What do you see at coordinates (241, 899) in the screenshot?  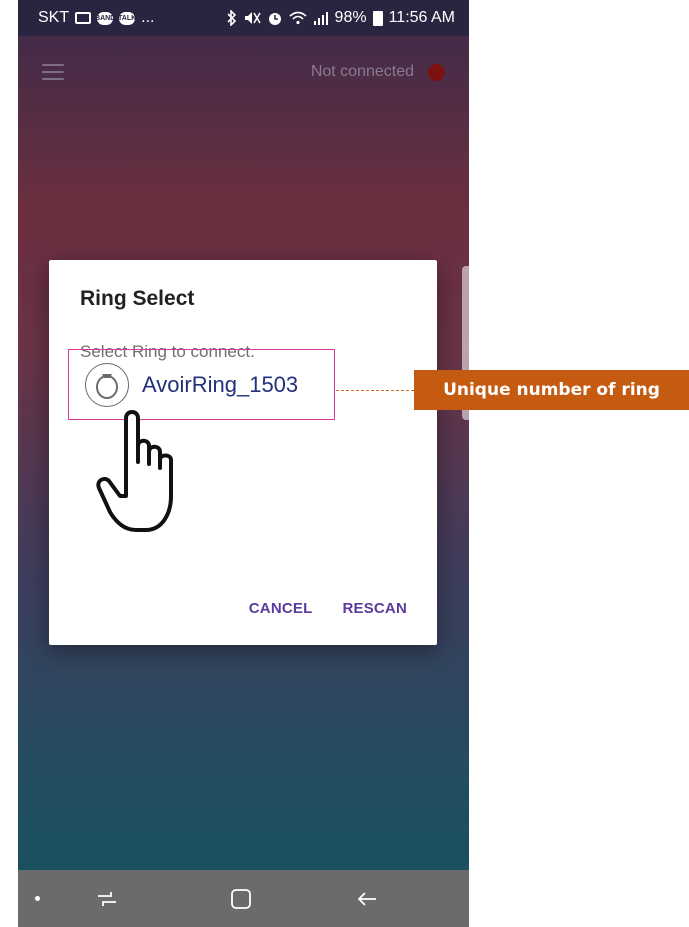 I see `home-icon` at bounding box center [241, 899].